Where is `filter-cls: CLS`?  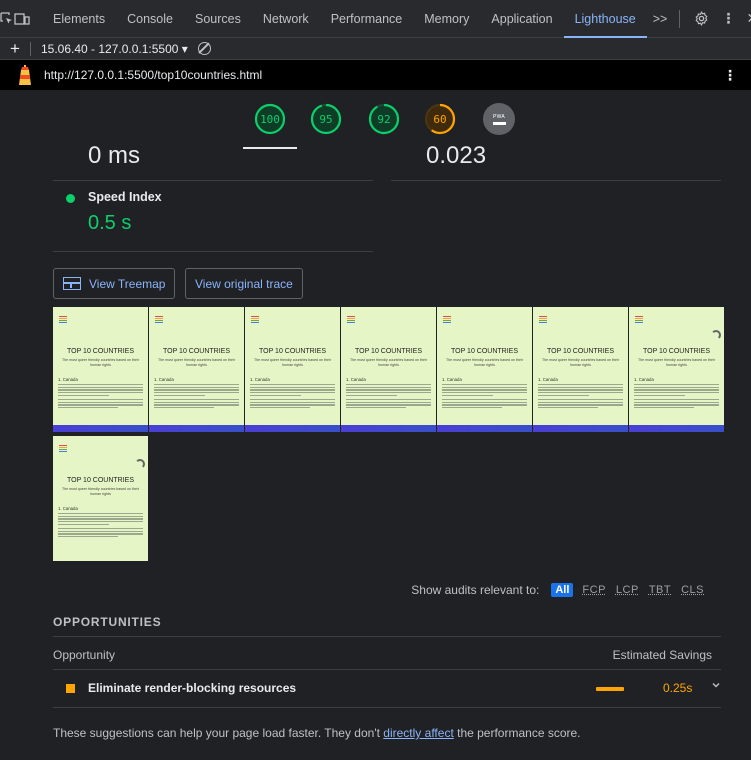
filter-cls: CLS is located at coordinates (692, 590).